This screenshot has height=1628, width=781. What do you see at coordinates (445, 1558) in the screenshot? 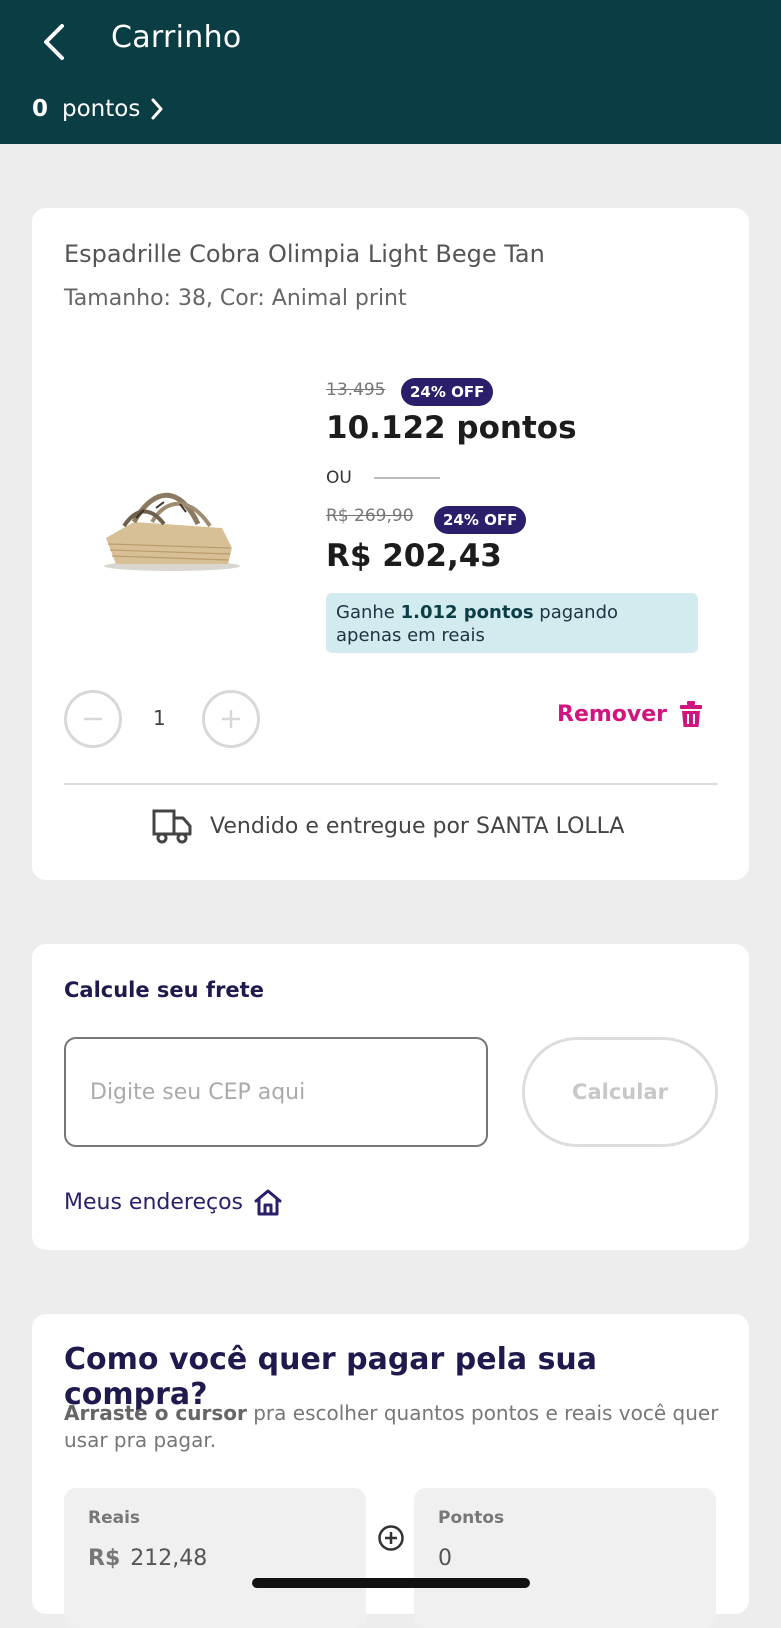
I see `pontos-value: 0` at bounding box center [445, 1558].